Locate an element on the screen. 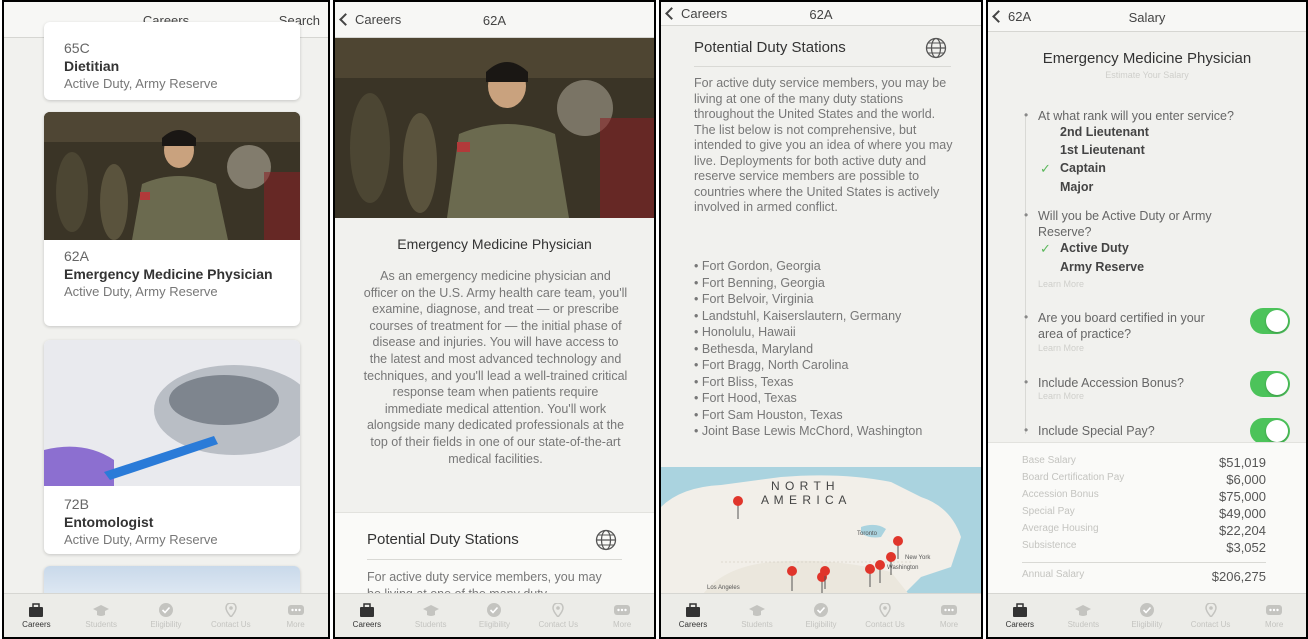 The width and height of the screenshot is (1308, 639). salary-subheading: Estimate Your Salary is located at coordinates (1147, 75).